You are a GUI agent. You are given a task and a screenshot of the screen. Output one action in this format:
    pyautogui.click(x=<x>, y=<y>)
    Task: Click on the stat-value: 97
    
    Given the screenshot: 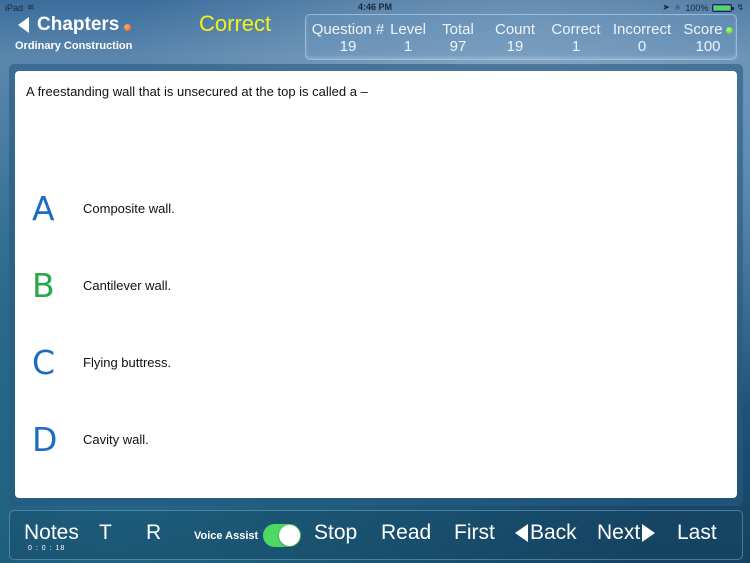 What is the action you would take?
    pyautogui.click(x=458, y=46)
    